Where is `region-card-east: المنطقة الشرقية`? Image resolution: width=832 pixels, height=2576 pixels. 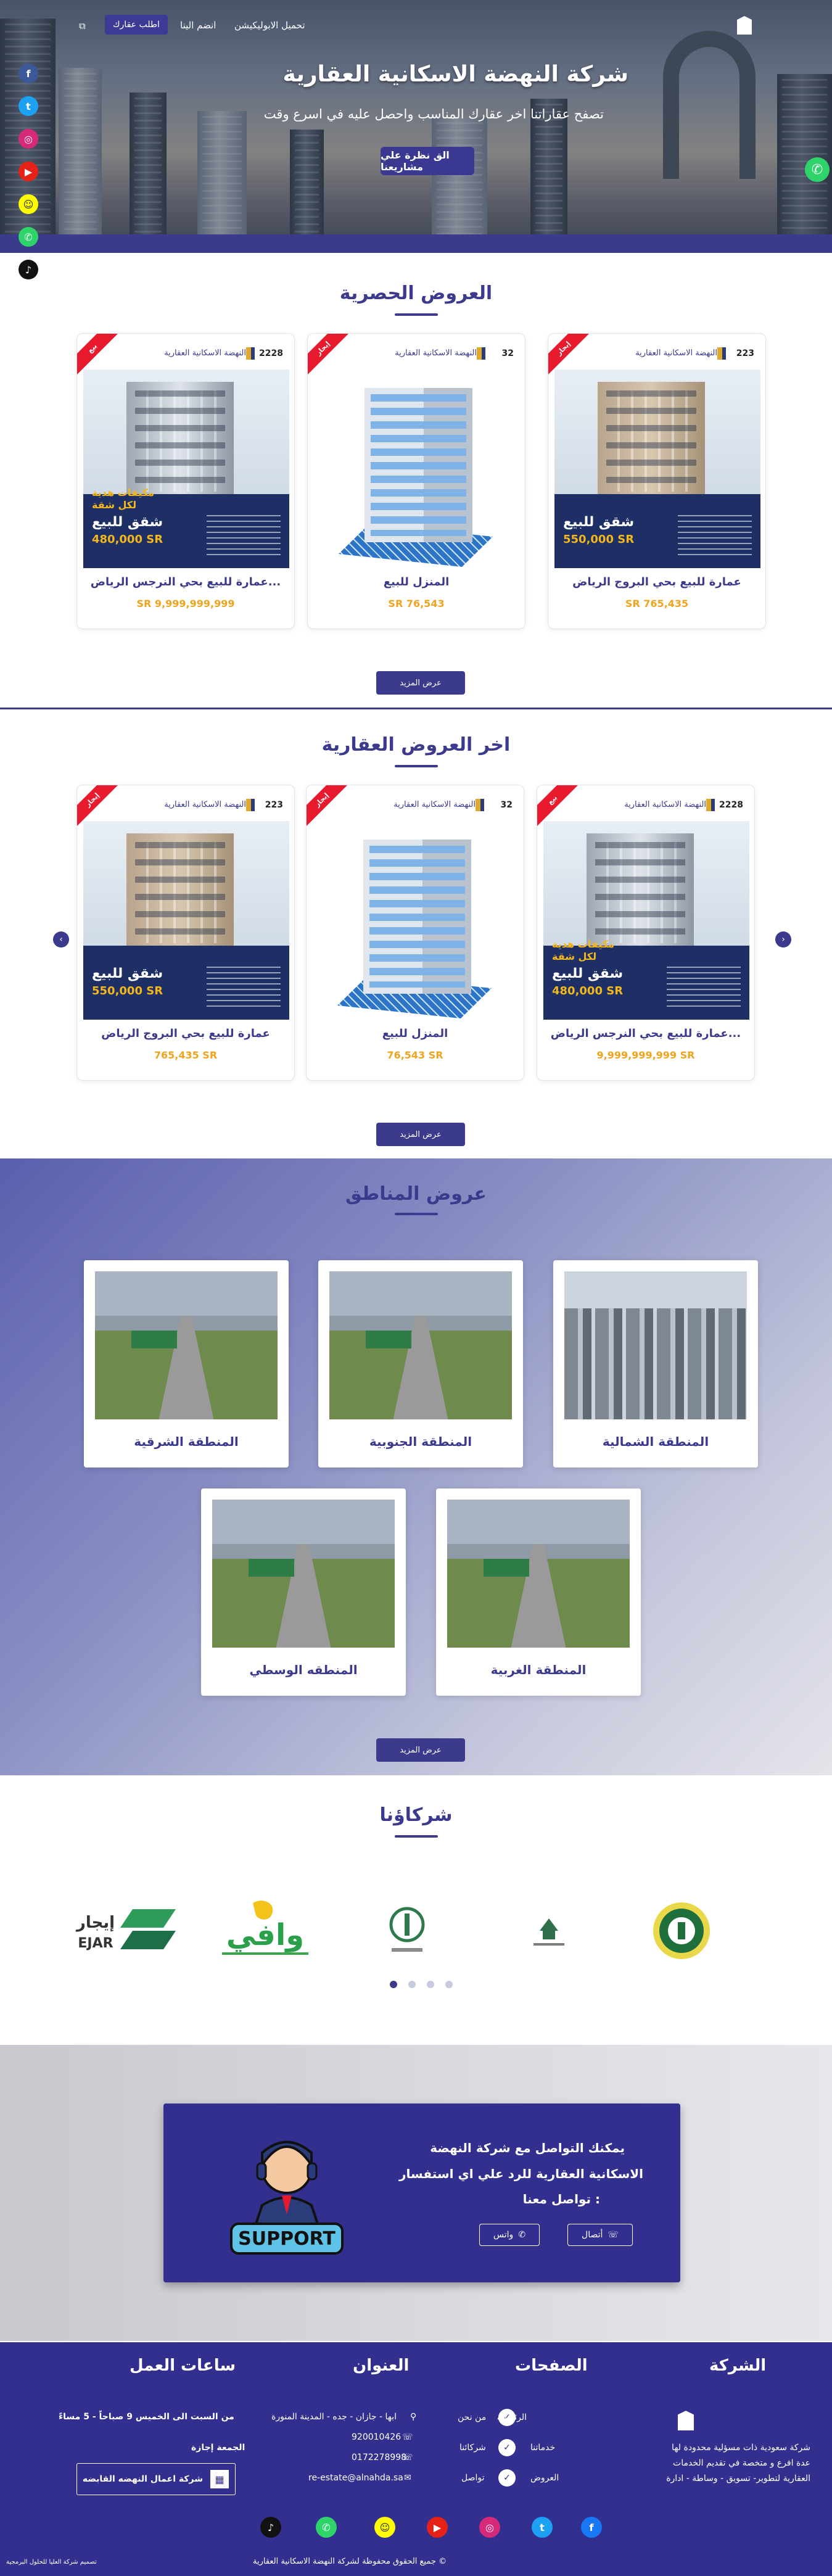
region-card-east: المنطقة الشرقية is located at coordinates (187, 1364).